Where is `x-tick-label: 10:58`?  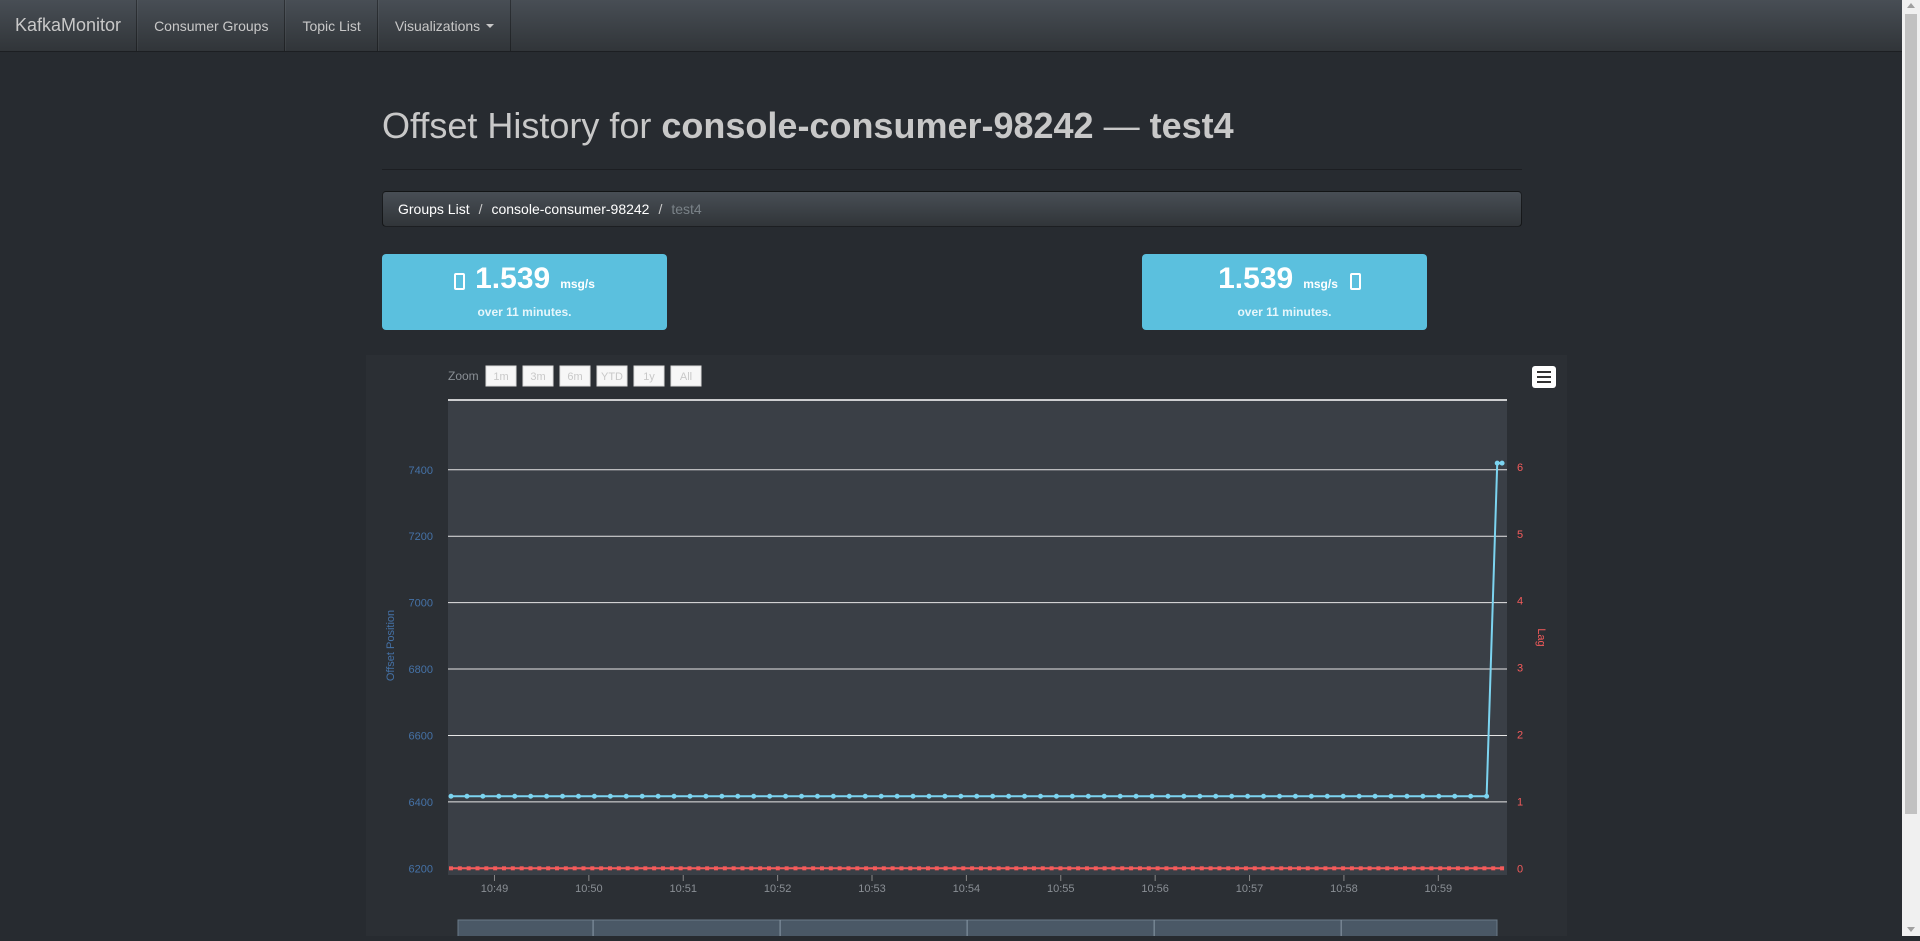
x-tick-label: 10:58 is located at coordinates (1344, 889).